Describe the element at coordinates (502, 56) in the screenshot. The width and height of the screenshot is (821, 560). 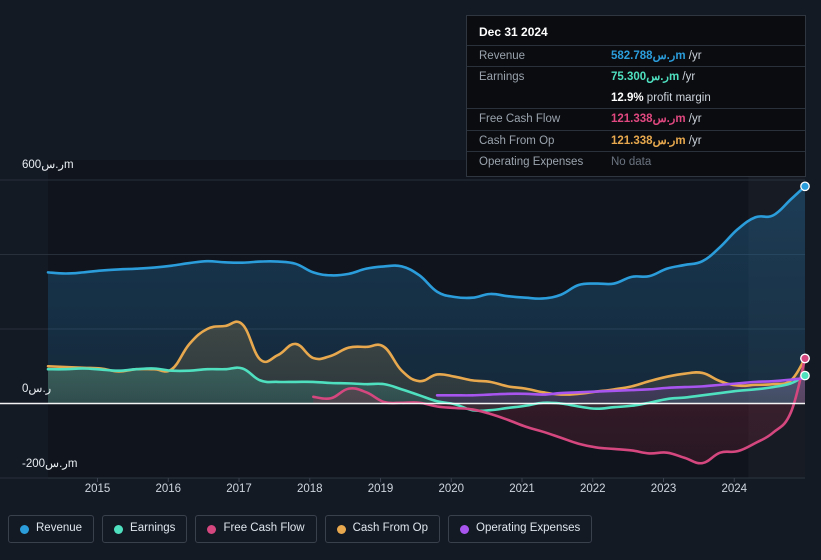
I see `tooltip-row-label: Revenue` at that location.